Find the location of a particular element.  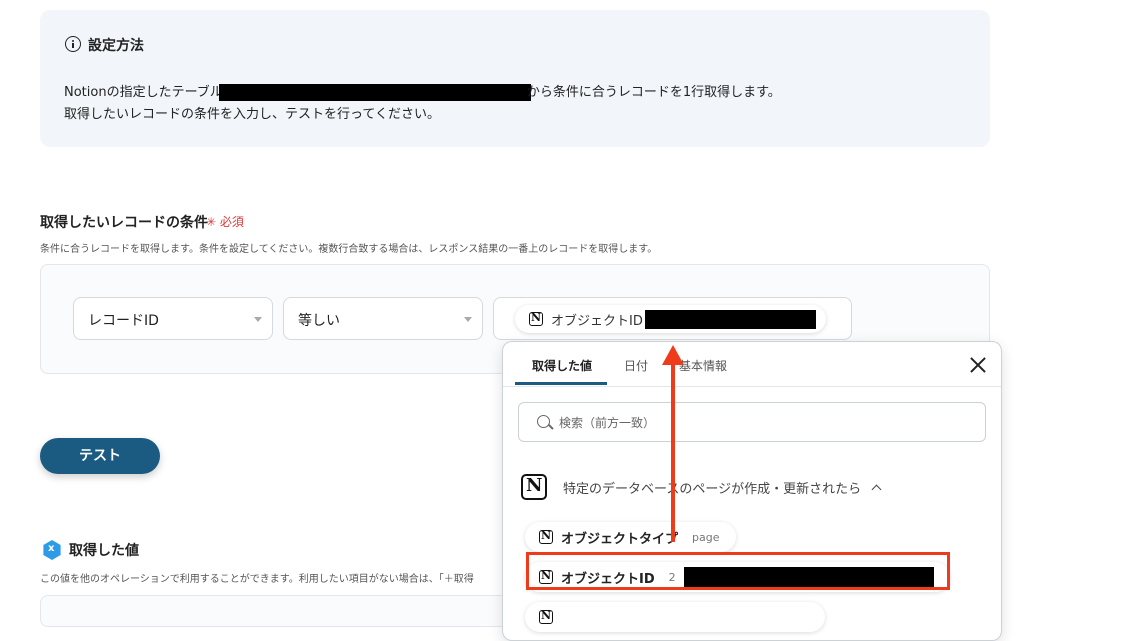

annotation-arrow-head-icon is located at coordinates (673, 355).